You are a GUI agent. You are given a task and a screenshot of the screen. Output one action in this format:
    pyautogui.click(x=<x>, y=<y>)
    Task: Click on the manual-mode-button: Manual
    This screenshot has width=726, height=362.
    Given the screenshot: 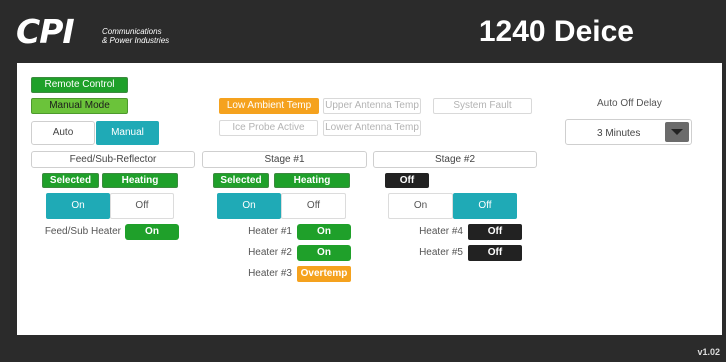 What is the action you would take?
    pyautogui.click(x=127, y=133)
    